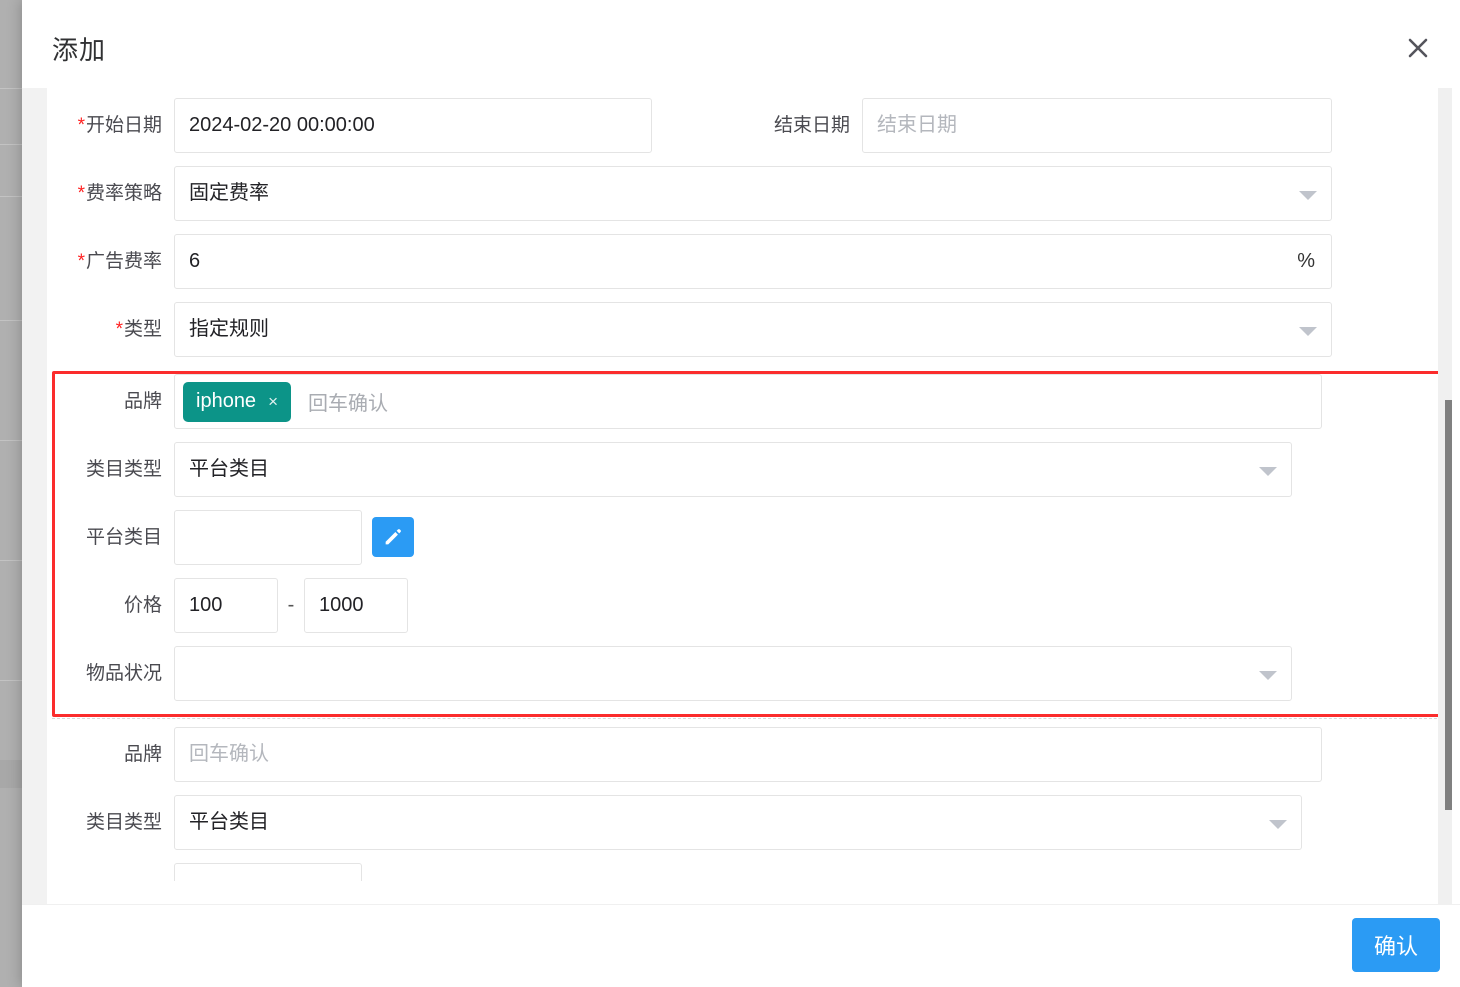  What do you see at coordinates (123, 469) in the screenshot?
I see `category-type-label: 类目类型` at bounding box center [123, 469].